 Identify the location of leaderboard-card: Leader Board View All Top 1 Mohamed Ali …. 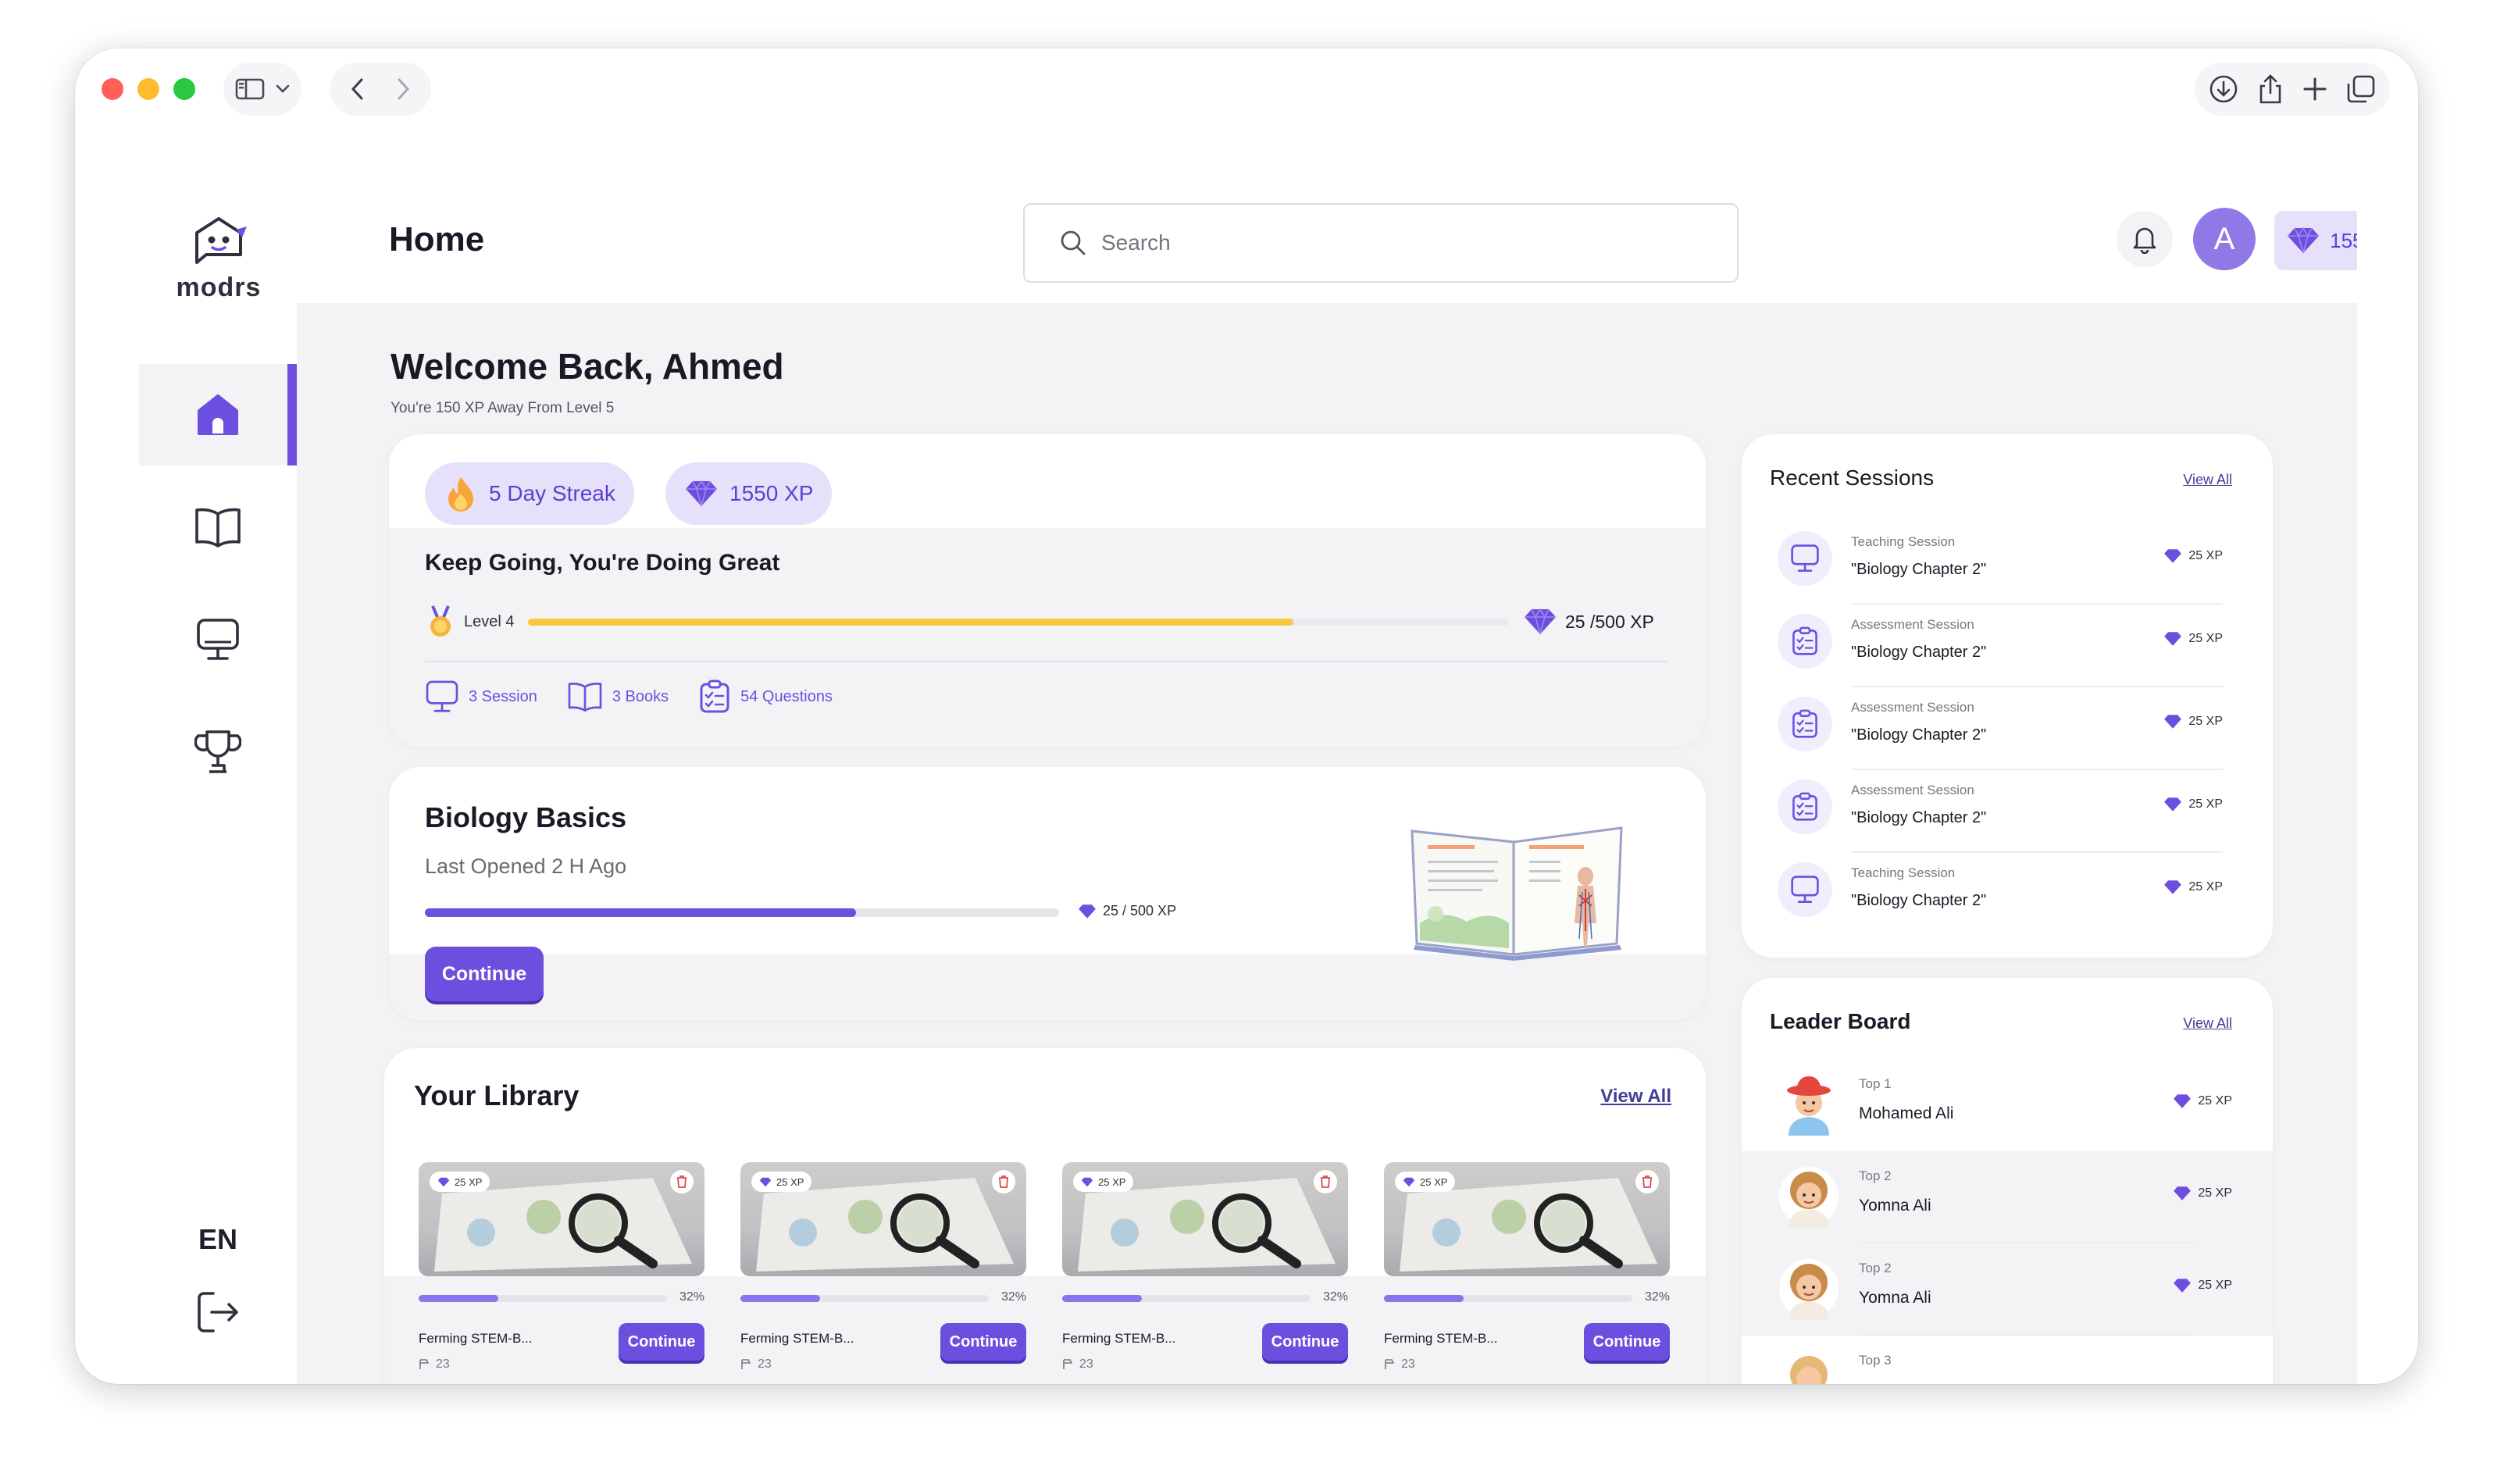
(2007, 1181).